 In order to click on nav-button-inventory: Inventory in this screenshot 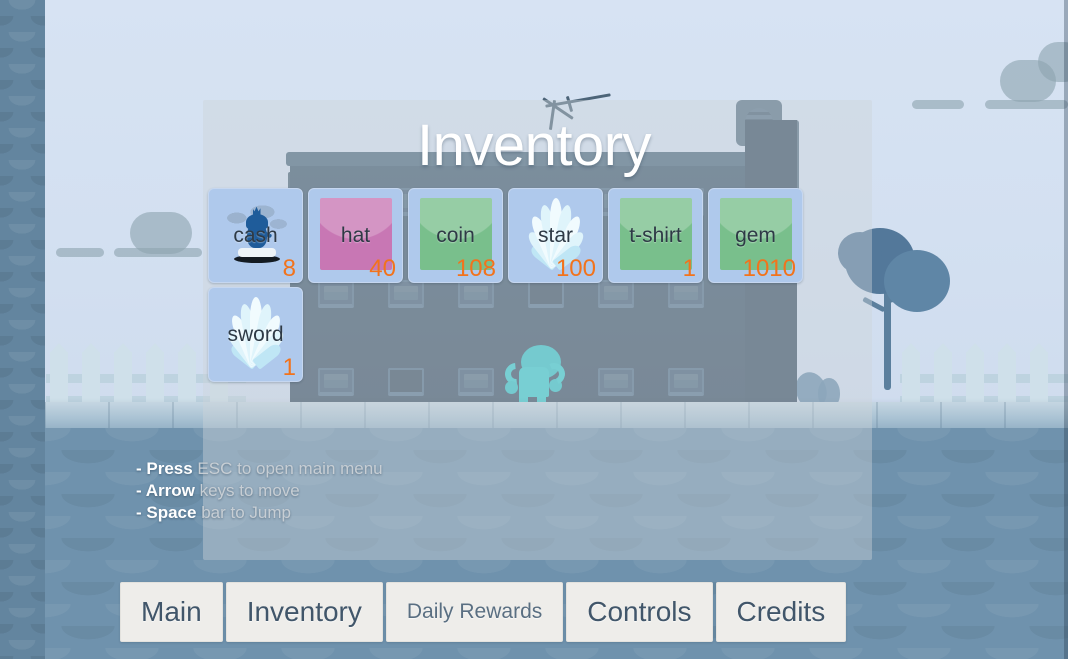, I will do `click(304, 612)`.